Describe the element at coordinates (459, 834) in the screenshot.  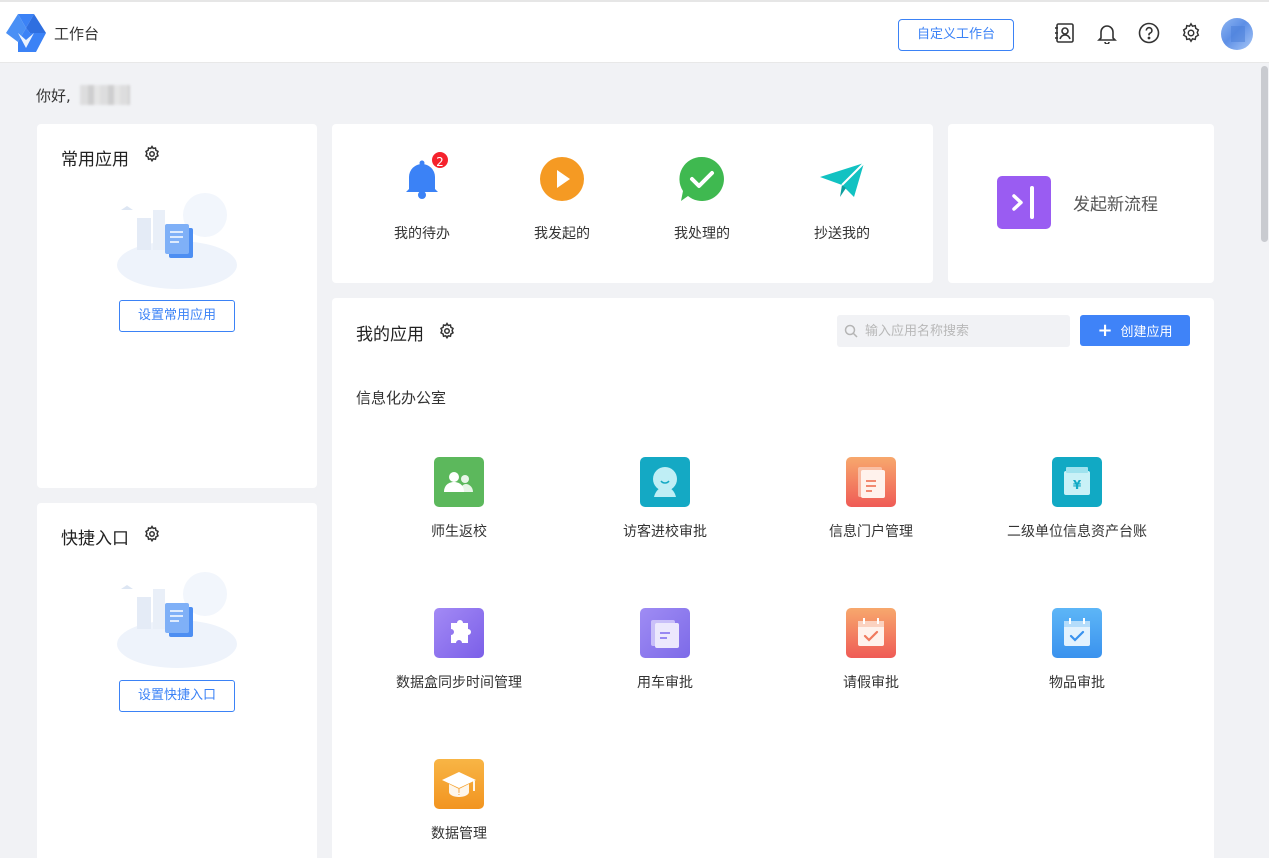
I see `app-label: 数据管理` at that location.